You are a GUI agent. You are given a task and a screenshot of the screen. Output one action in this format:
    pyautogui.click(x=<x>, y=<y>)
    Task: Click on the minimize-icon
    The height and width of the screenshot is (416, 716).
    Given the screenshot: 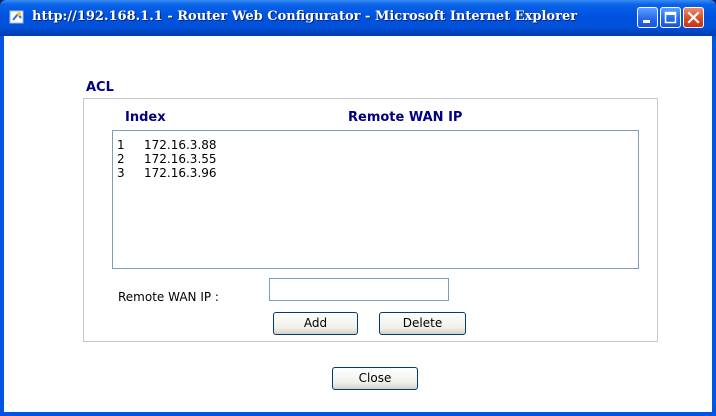 What is the action you would take?
    pyautogui.click(x=646, y=21)
    